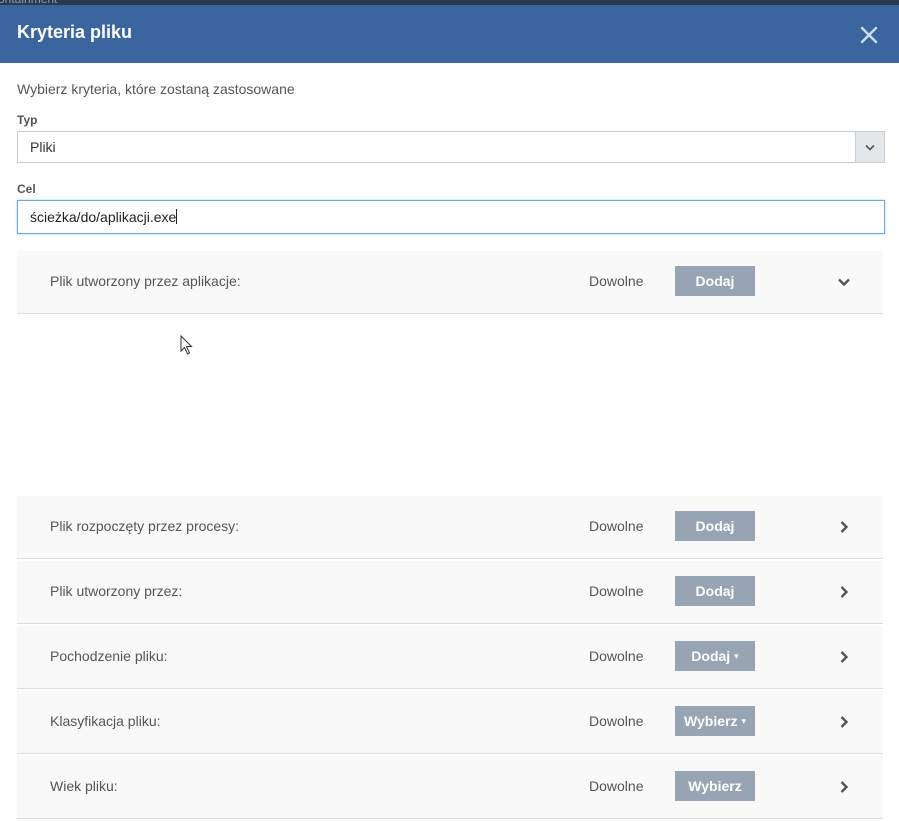  Describe the element at coordinates (177, 216) in the screenshot. I see `text-caret` at that location.